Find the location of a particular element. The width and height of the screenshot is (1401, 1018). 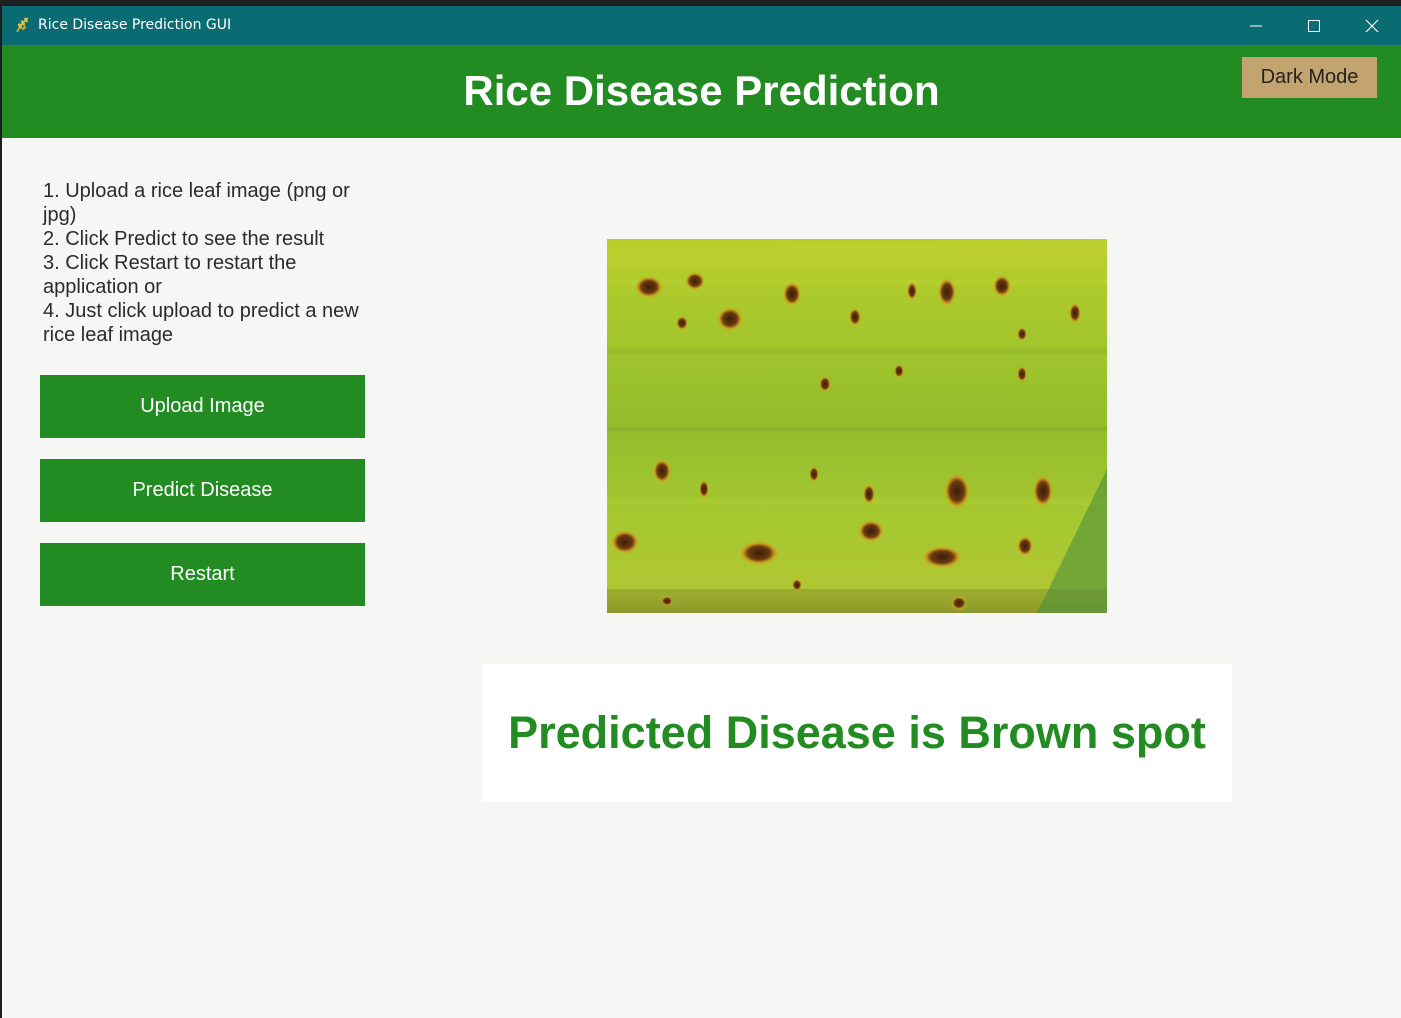

minimize-icon is located at coordinates (1256, 25).